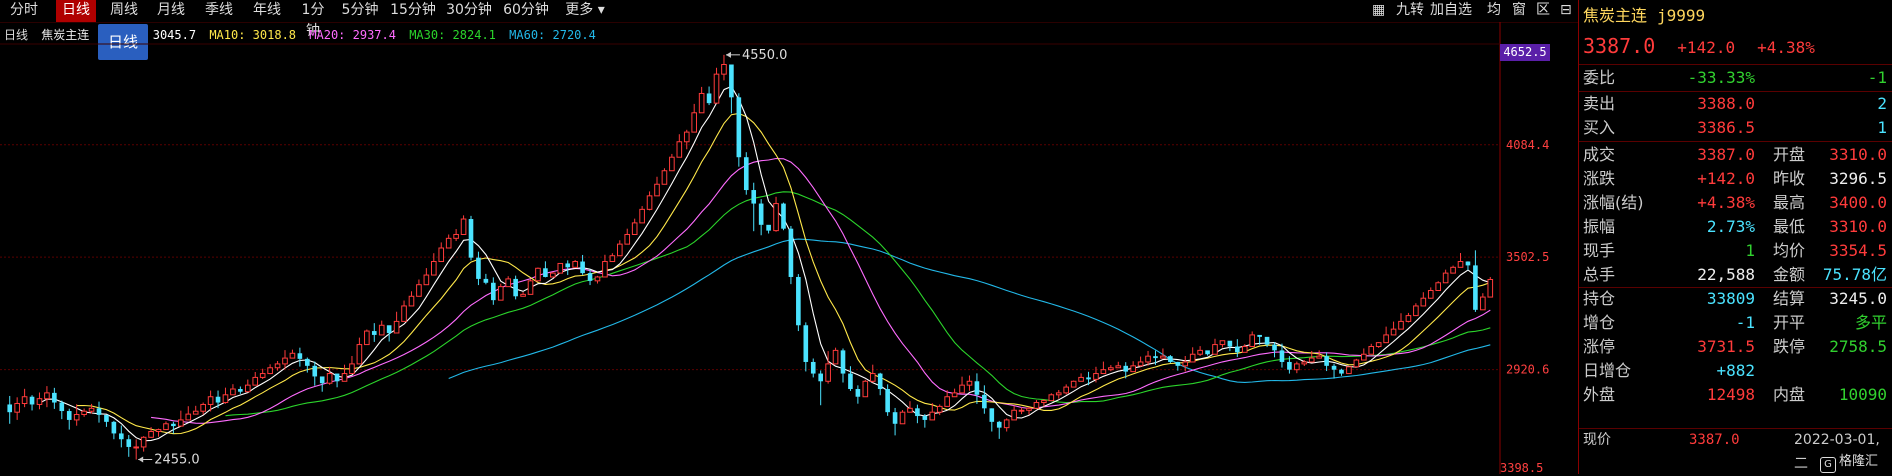 This screenshot has width=1892, height=476. What do you see at coordinates (1735, 323) in the screenshot?
I see `stat-row: 增仓 -1 开平 多平` at bounding box center [1735, 323].